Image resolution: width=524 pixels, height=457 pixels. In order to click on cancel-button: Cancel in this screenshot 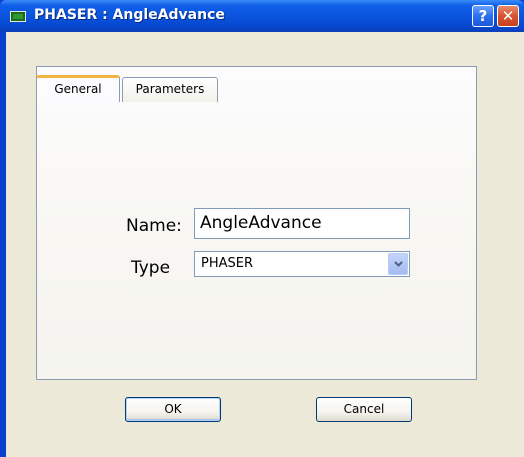, I will do `click(364, 409)`.